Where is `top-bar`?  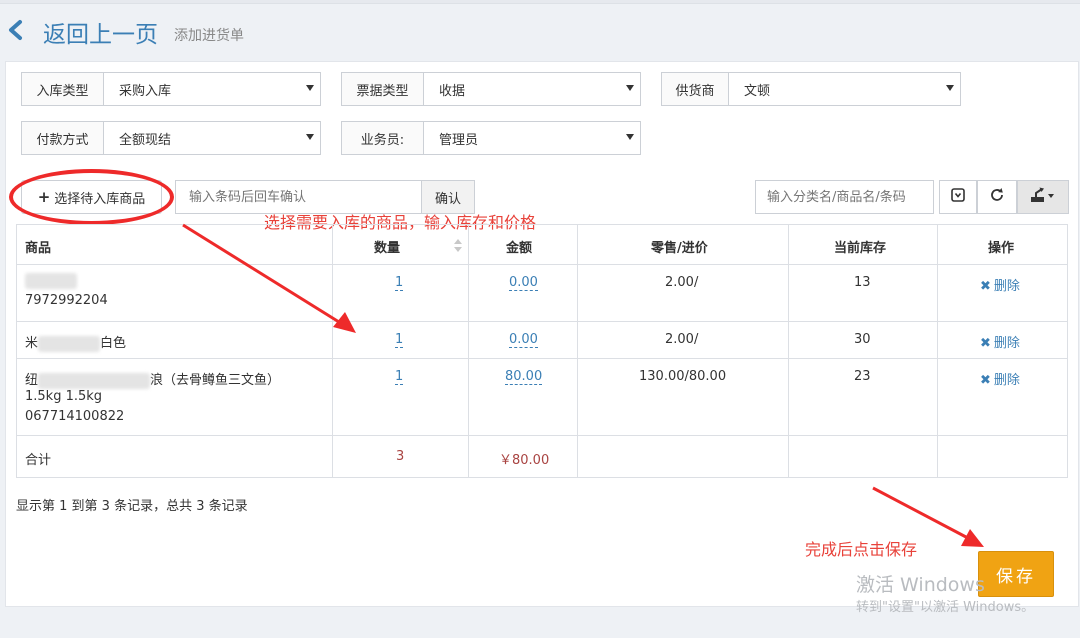
top-bar is located at coordinates (540, 2).